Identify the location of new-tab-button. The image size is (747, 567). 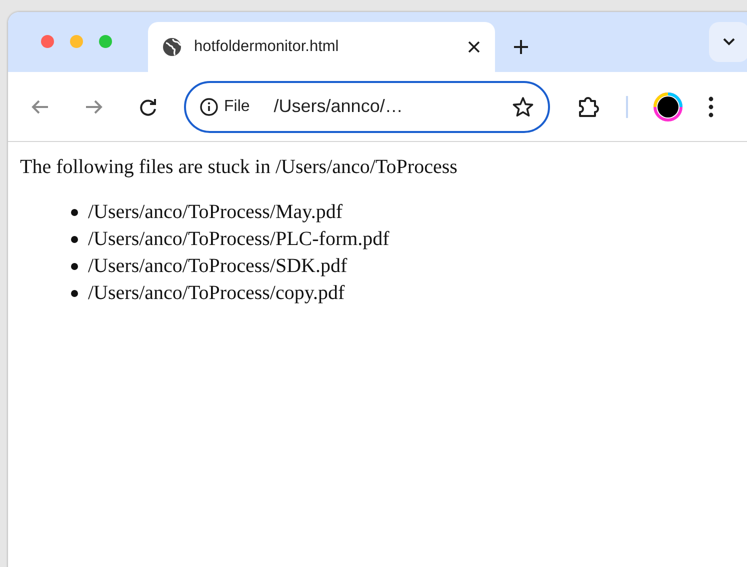
(521, 47).